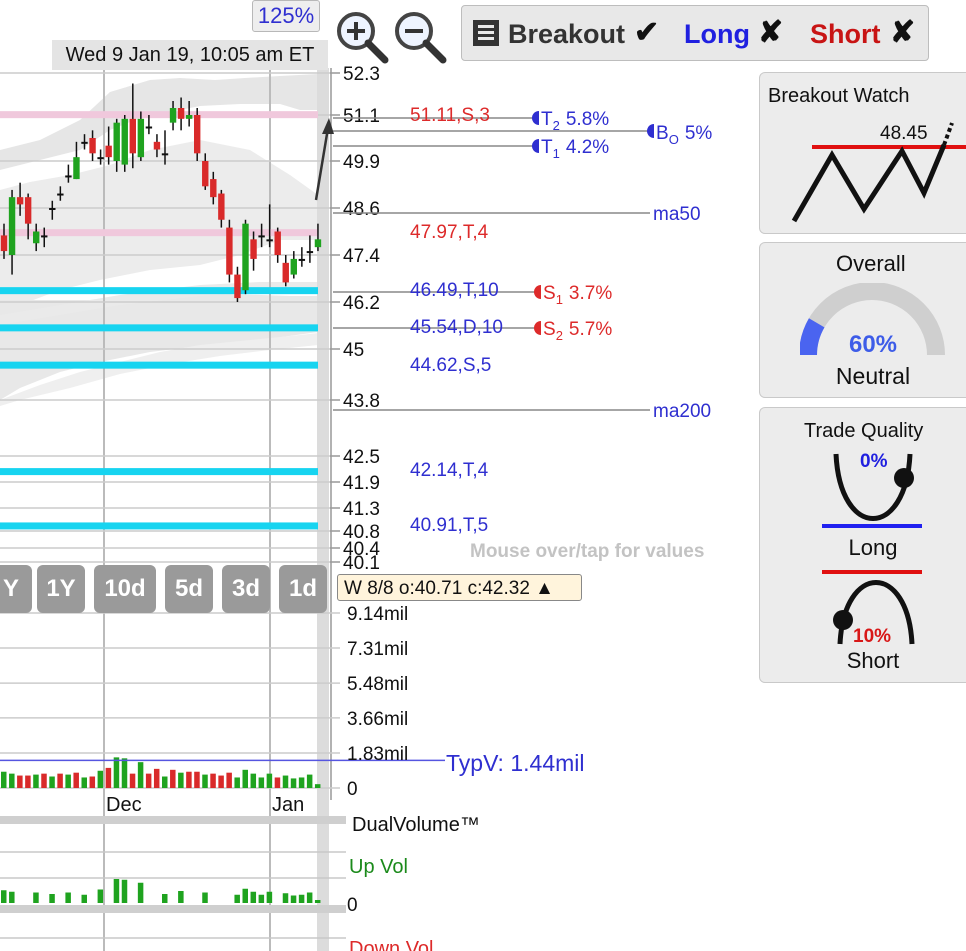  What do you see at coordinates (862, 320) in the screenshot?
I see `overall-panel: Overall 60% Neutral` at bounding box center [862, 320].